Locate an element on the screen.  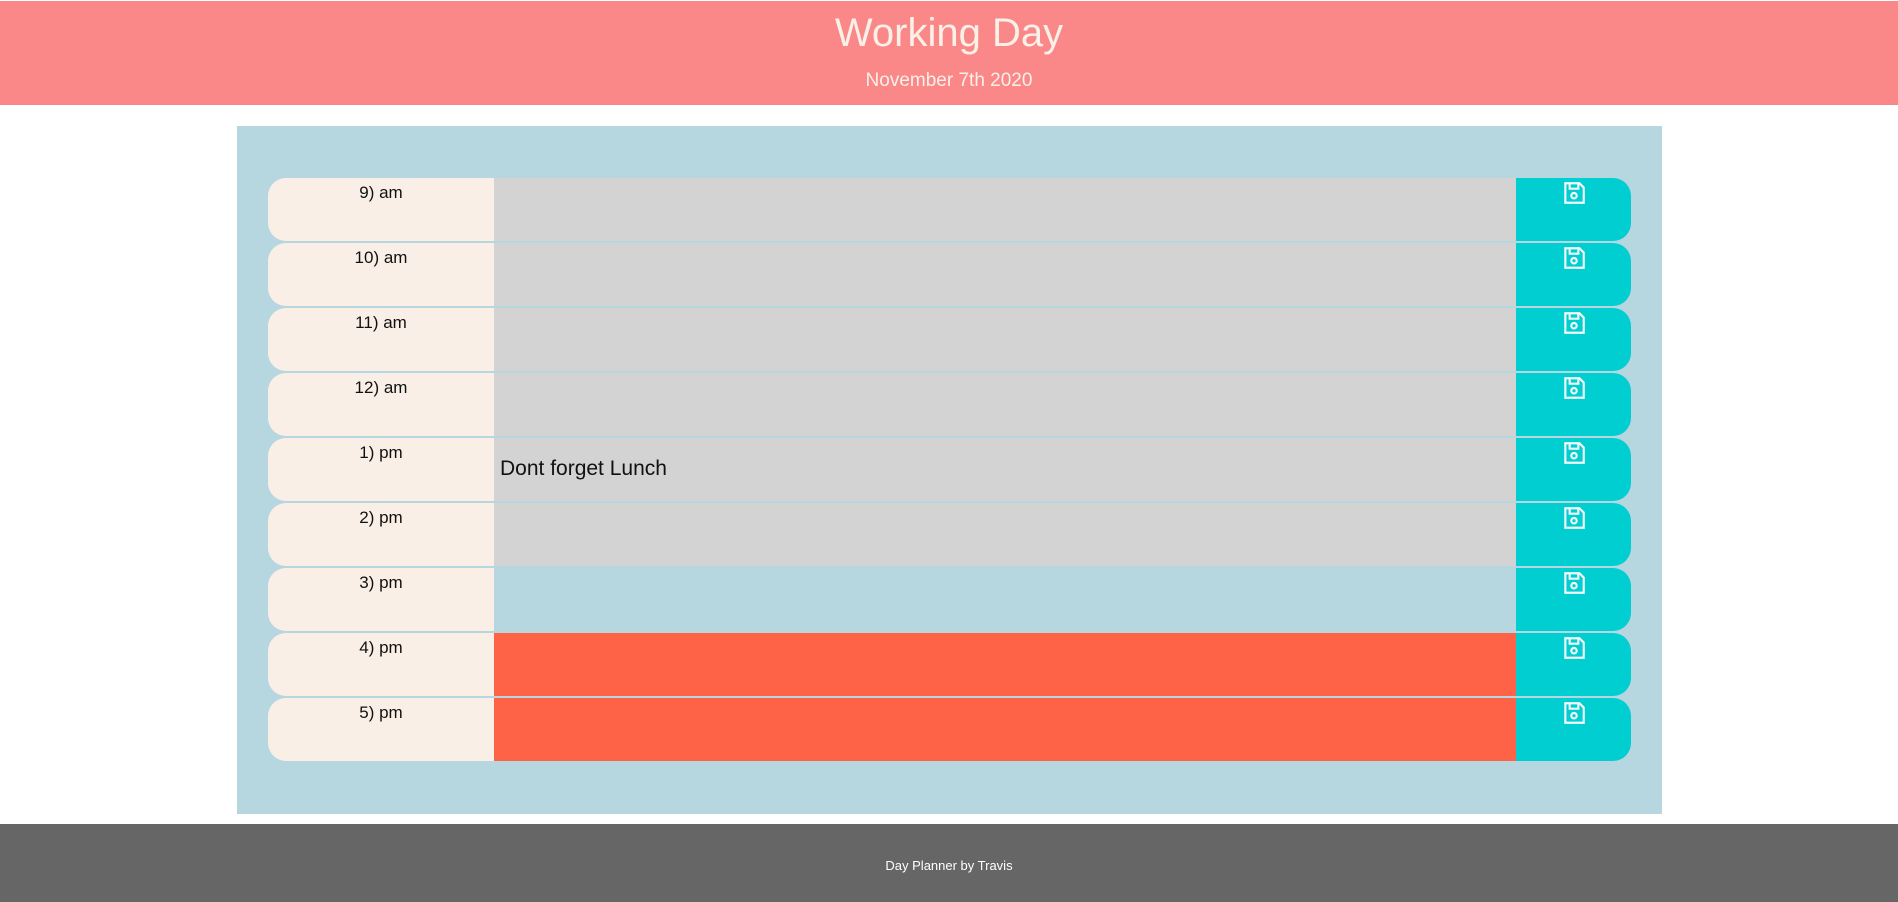
hour-label: 9) am is located at coordinates (381, 209).